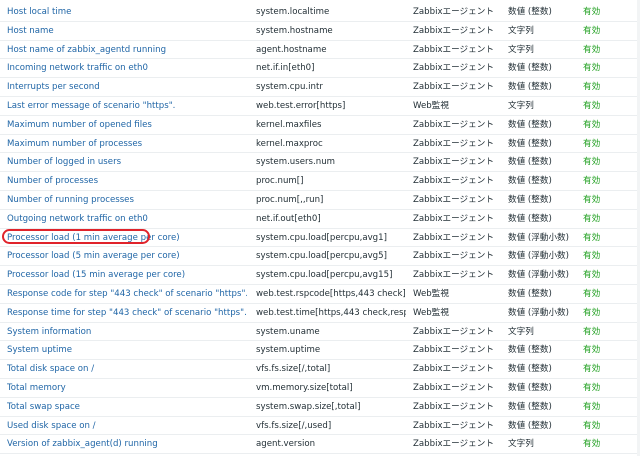 The image size is (640, 456). What do you see at coordinates (127, 68) in the screenshot?
I see `item-name-link: Incoming network traffic on eth0` at bounding box center [127, 68].